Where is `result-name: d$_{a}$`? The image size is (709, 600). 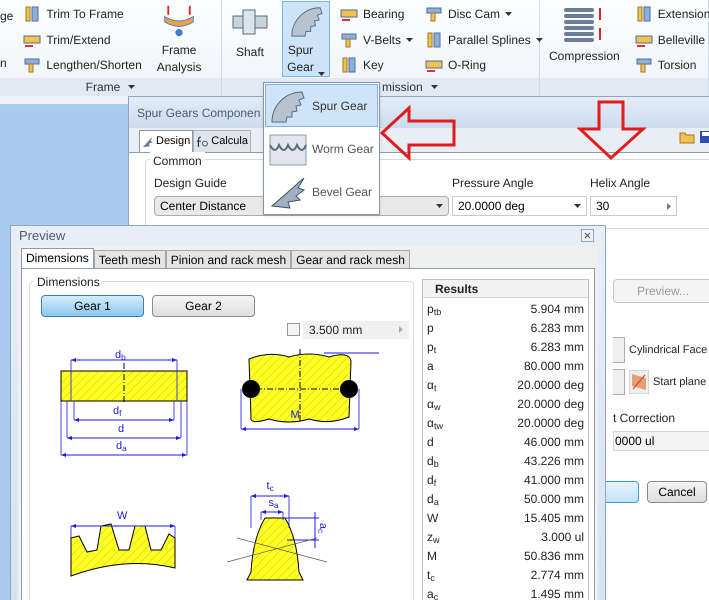
result-name: d$_{a}$ is located at coordinates (433, 499).